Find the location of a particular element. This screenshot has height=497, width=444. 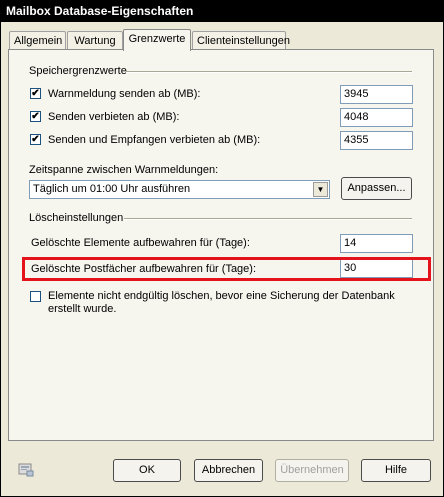

send-block-checkbox: ✔ is located at coordinates (35, 116).